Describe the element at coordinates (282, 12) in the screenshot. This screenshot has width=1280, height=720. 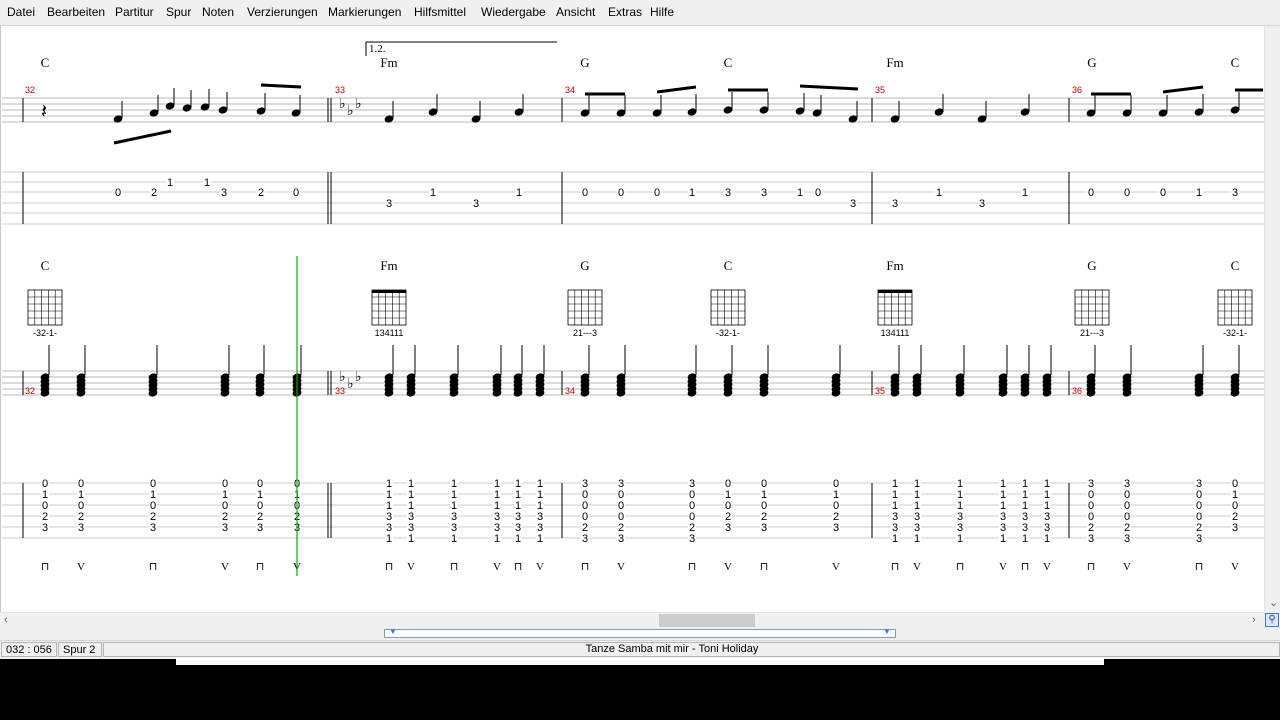
I see `menu-verzierungen: Verzierungen` at that location.